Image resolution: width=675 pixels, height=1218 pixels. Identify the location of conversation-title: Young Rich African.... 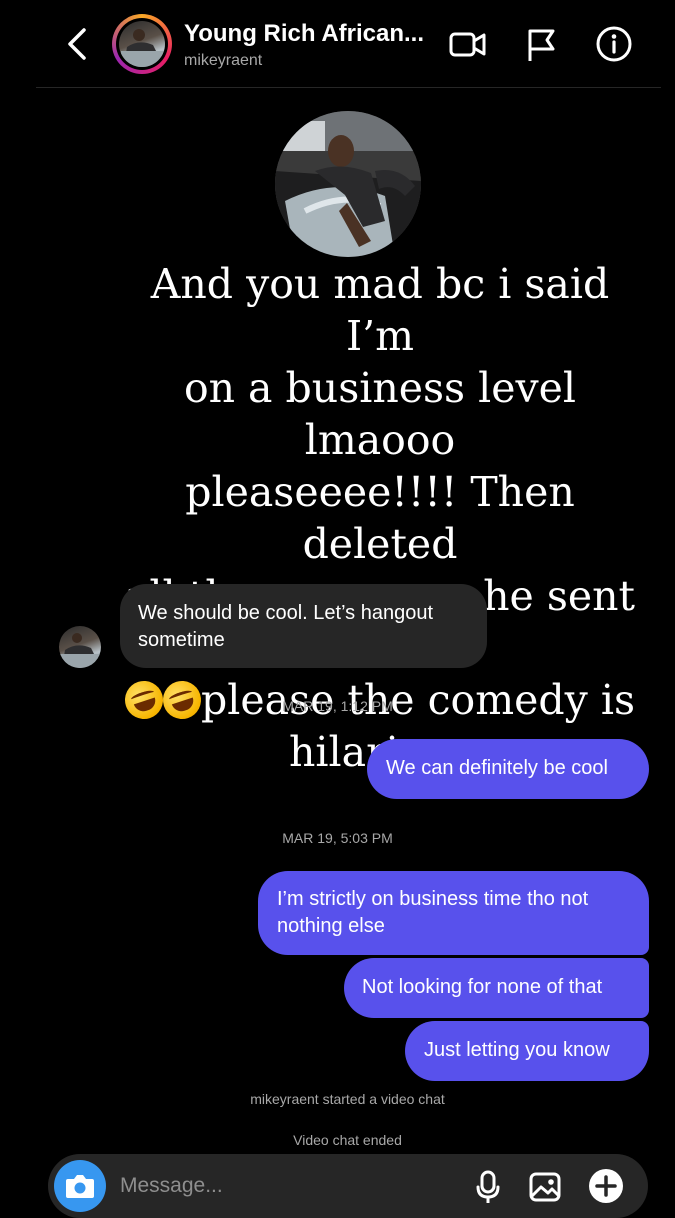
(304, 34).